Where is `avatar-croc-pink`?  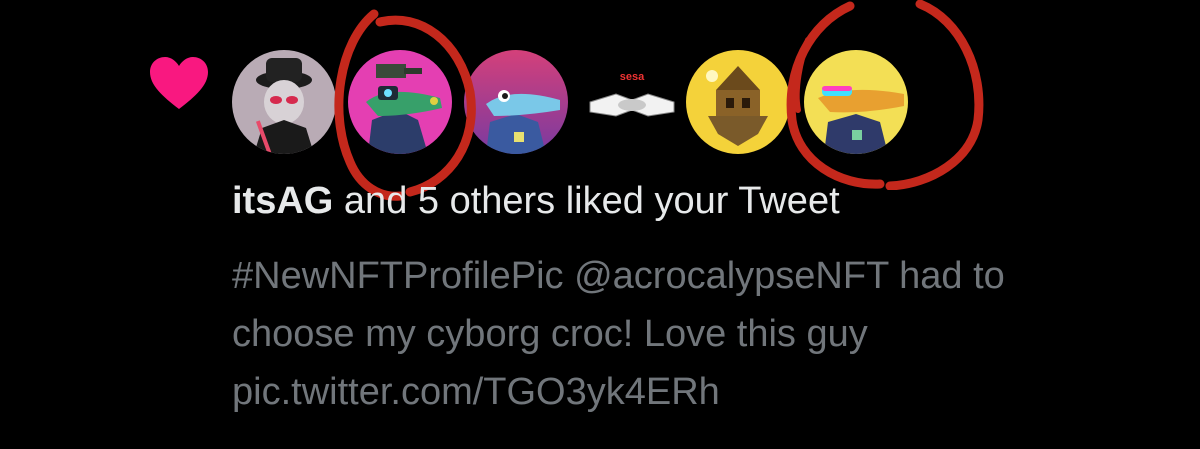 avatar-croc-pink is located at coordinates (516, 102).